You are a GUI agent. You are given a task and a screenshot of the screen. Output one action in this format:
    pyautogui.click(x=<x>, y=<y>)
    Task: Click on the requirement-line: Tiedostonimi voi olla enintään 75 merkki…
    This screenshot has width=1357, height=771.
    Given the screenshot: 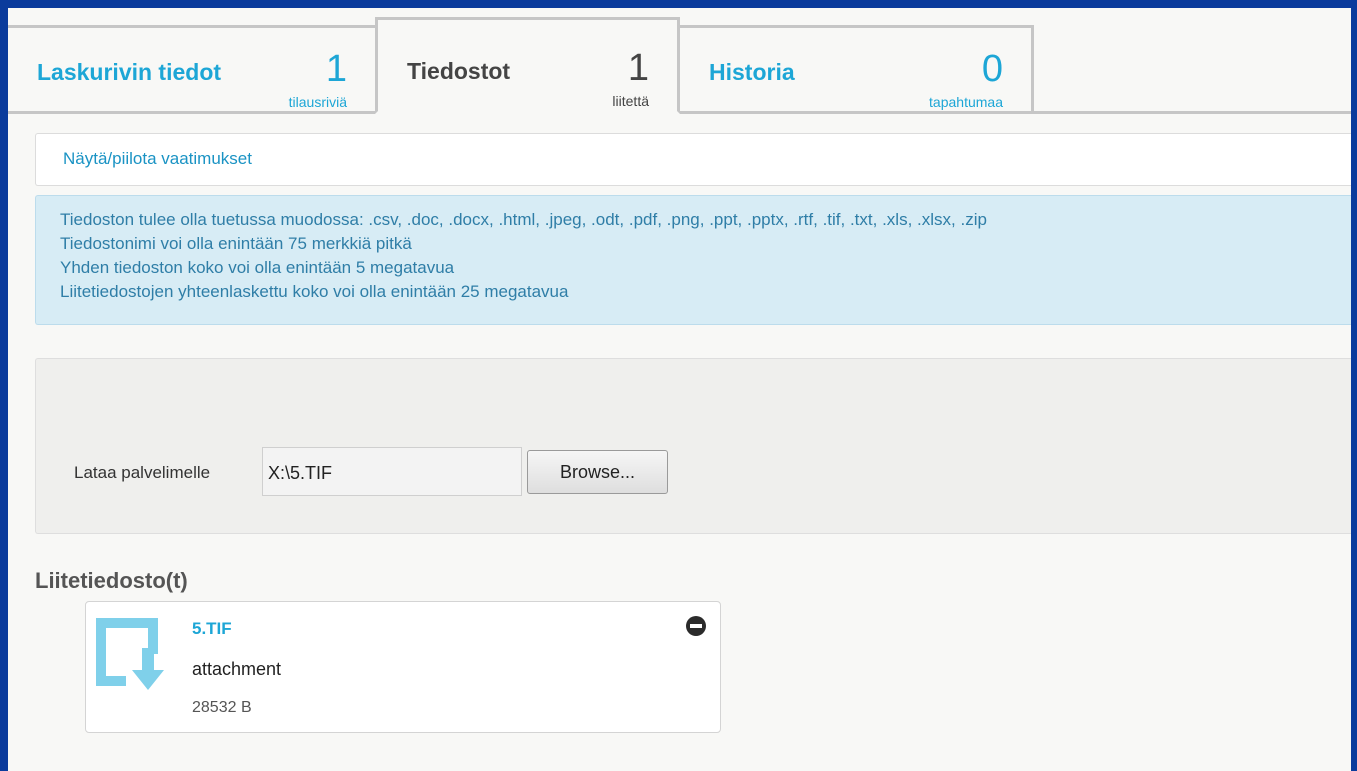 What is the action you would take?
    pyautogui.click(x=236, y=243)
    